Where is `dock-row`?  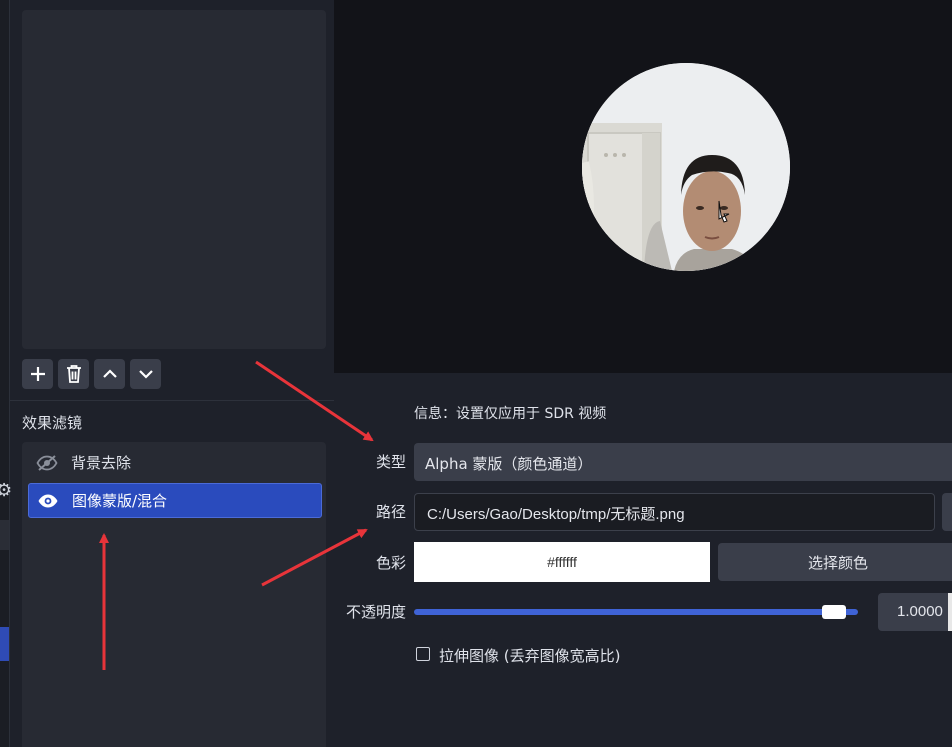 dock-row is located at coordinates (4, 535).